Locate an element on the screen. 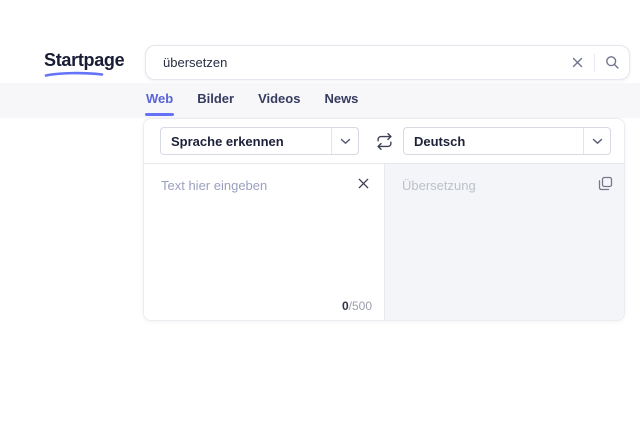 The height and width of the screenshot is (427, 640). tab-band: Web Bilder Videos News is located at coordinates (320, 100).